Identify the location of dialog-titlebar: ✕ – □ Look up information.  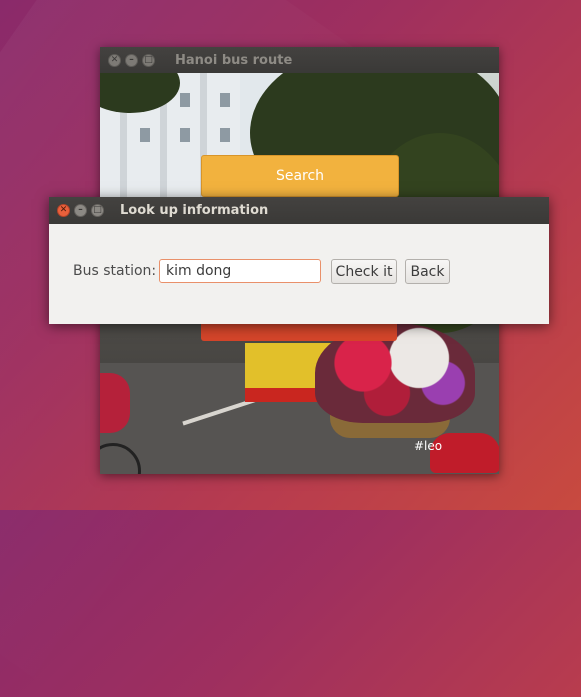
(299, 210).